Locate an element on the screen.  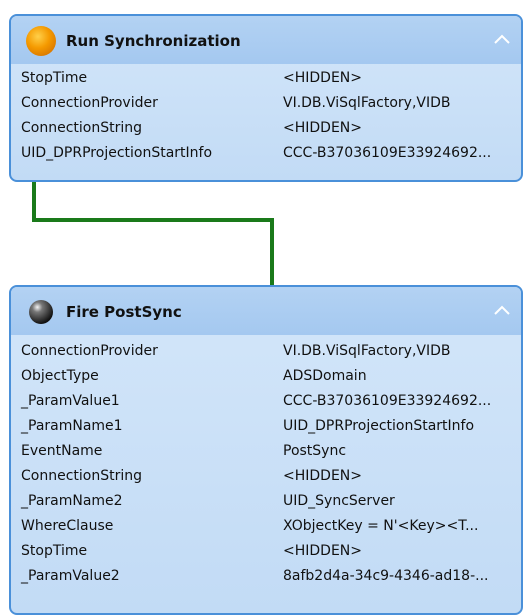
property-row: ObjectType ADSDomain is located at coordinates (271, 378).